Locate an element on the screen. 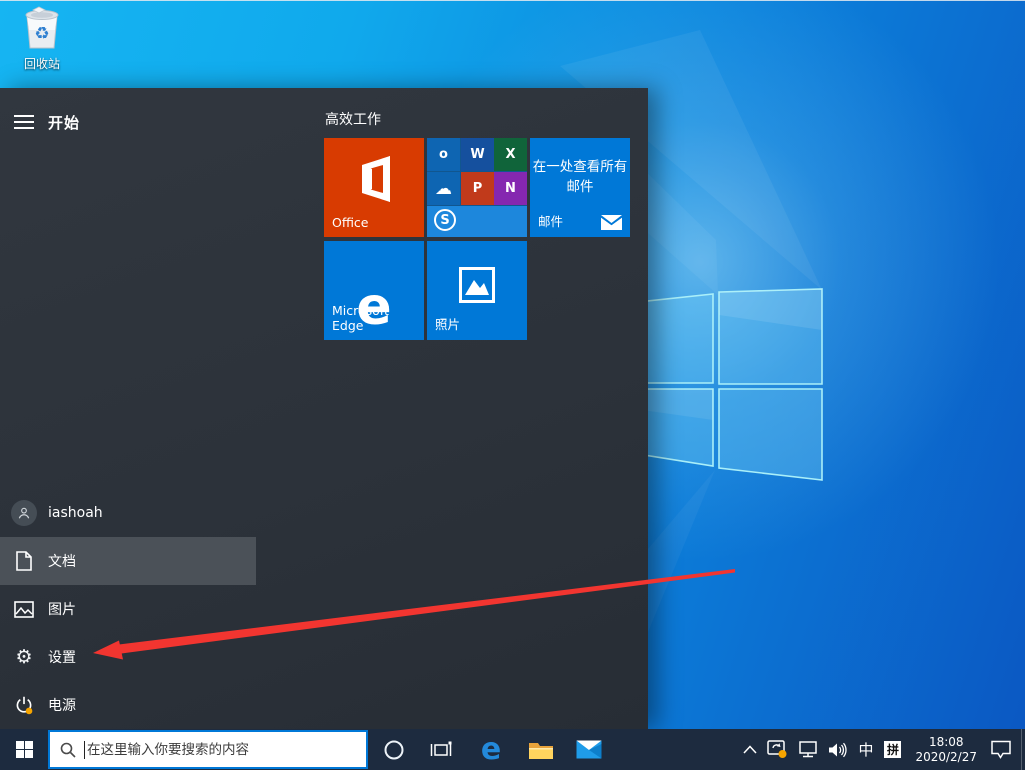  skype-icon: S is located at coordinates (445, 220).